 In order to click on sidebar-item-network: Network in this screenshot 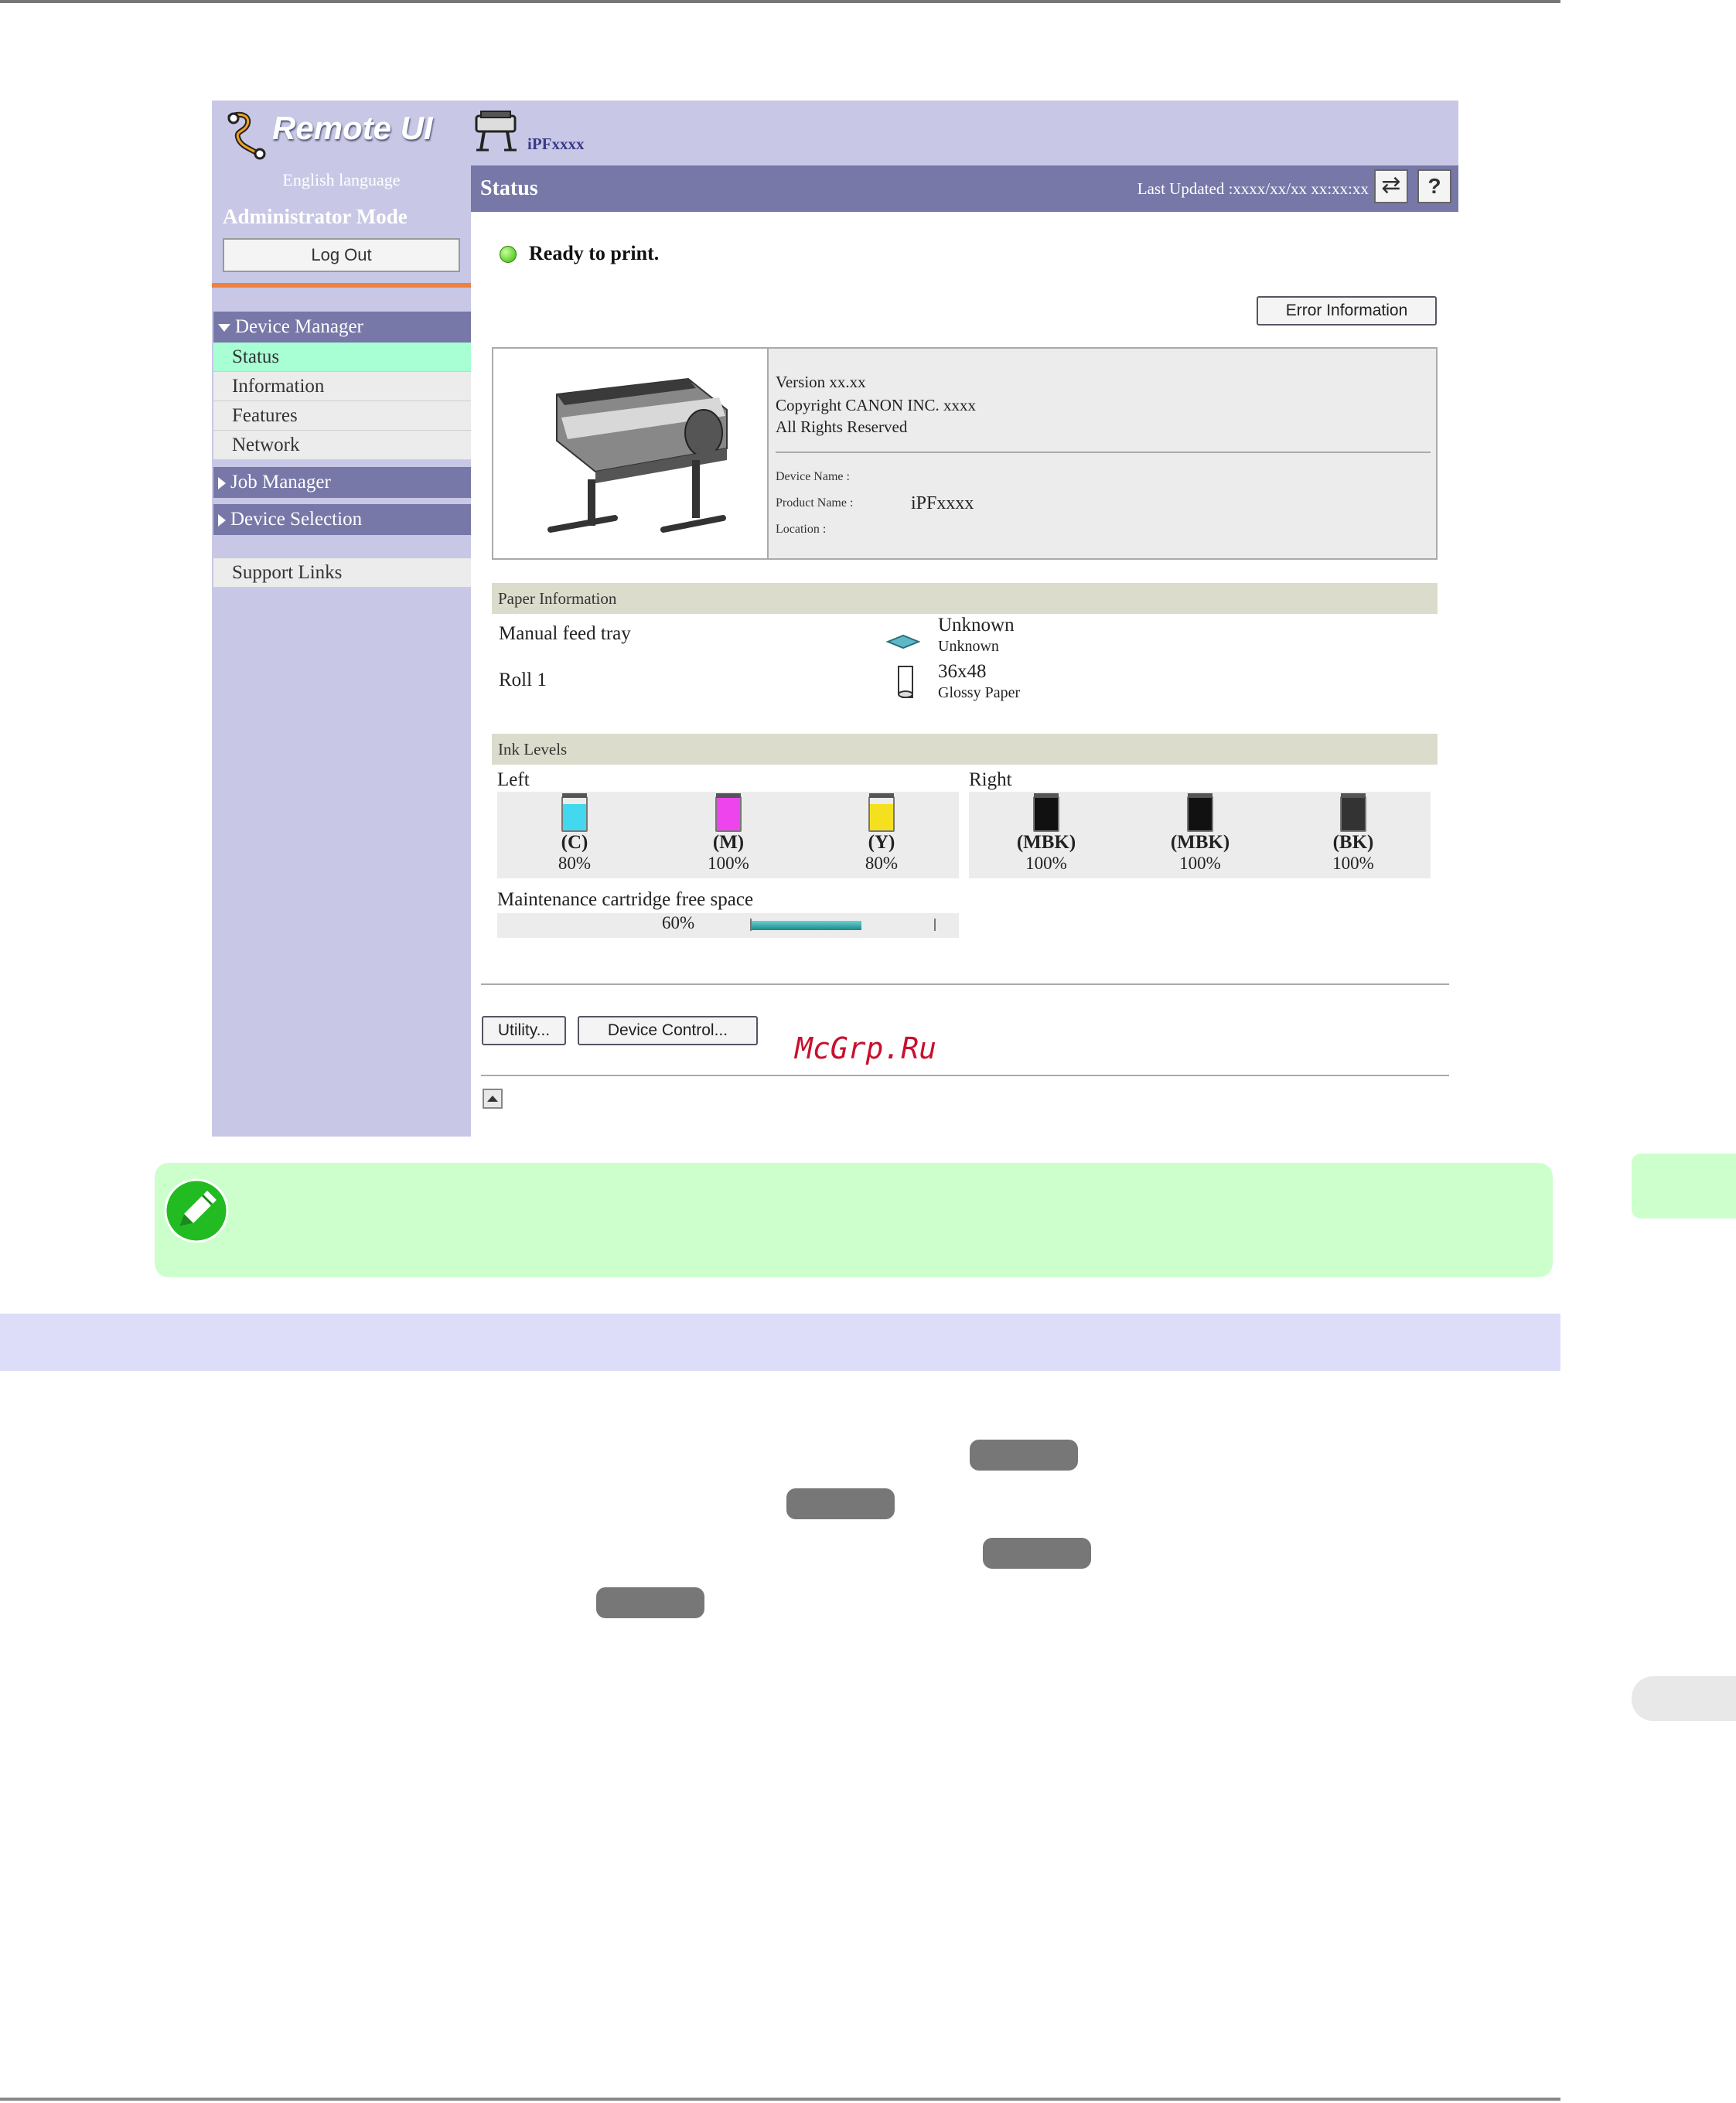, I will do `click(342, 446)`.